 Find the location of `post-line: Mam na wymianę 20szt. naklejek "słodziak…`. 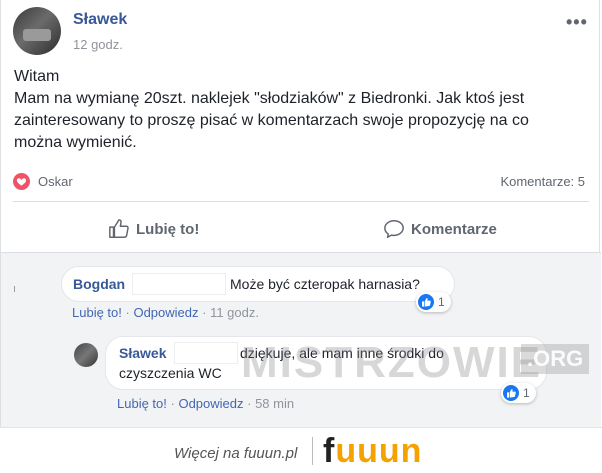

post-line: Mam na wymianę 20szt. naklejek "słodziak… is located at coordinates (269, 98).